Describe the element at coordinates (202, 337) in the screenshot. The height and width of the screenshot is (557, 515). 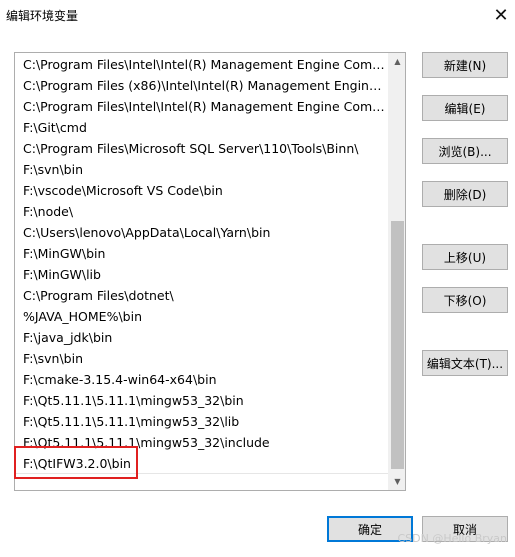
I see `path-list-item: F:\java_jdk\bin` at that location.